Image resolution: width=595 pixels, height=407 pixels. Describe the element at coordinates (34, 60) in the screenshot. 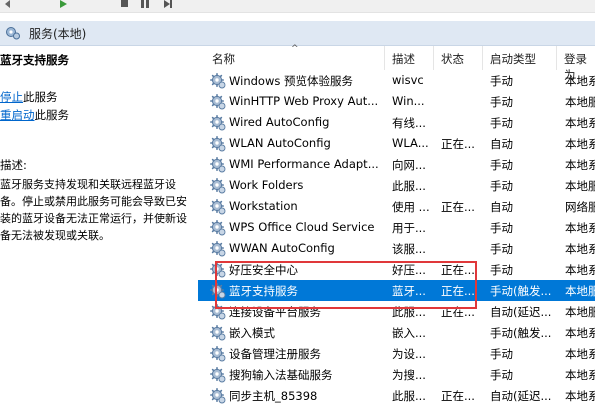

I see `selected-service-name: 蓝牙支持服务` at that location.